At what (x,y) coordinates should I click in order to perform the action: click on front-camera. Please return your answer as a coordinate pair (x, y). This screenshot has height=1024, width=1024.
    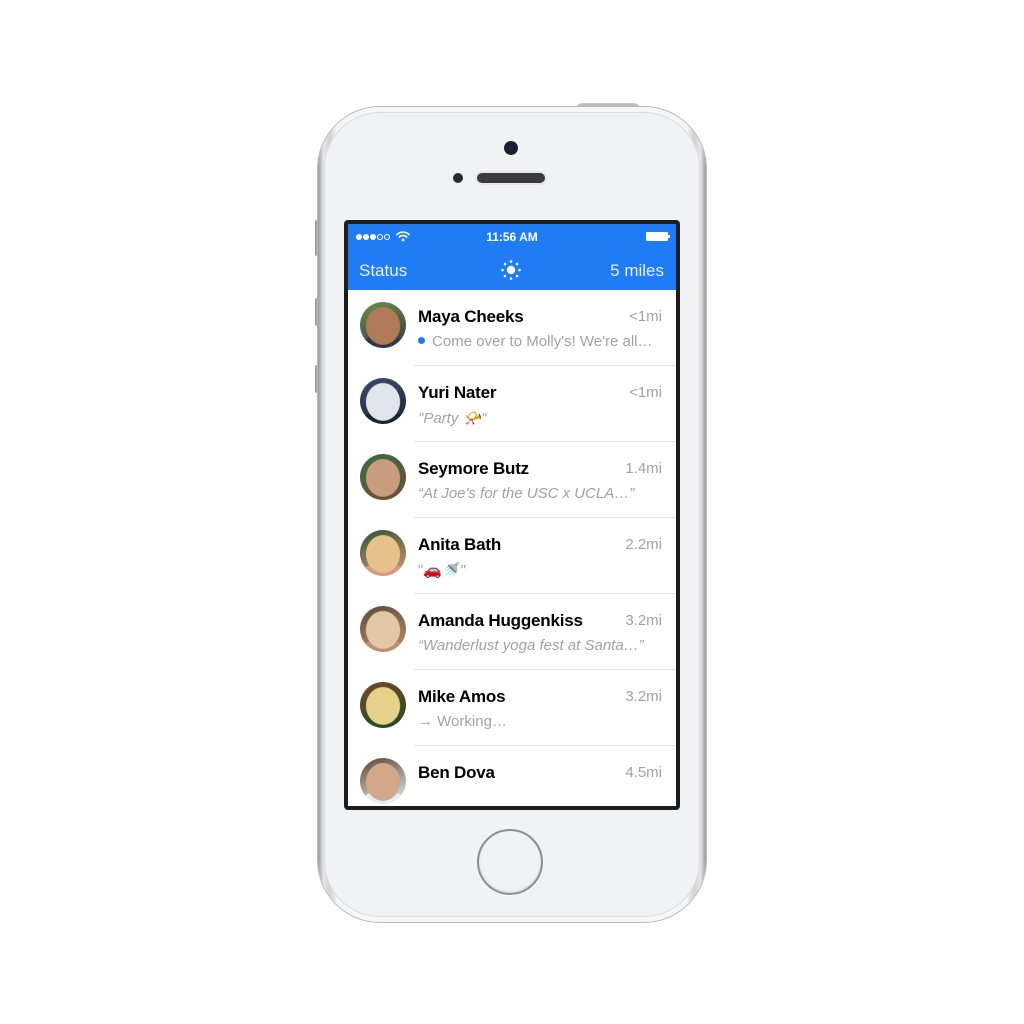
    Looking at the image, I should click on (511, 148).